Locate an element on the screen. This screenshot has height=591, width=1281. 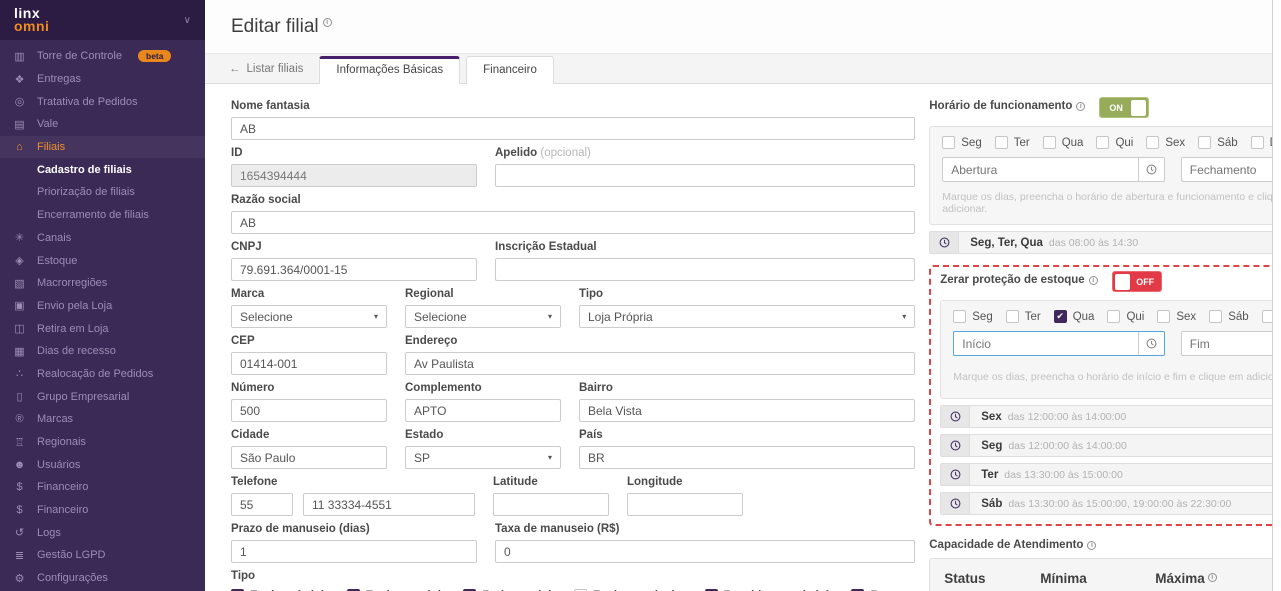
sidebar-item-label: Encerramento de filiais is located at coordinates (93, 215).